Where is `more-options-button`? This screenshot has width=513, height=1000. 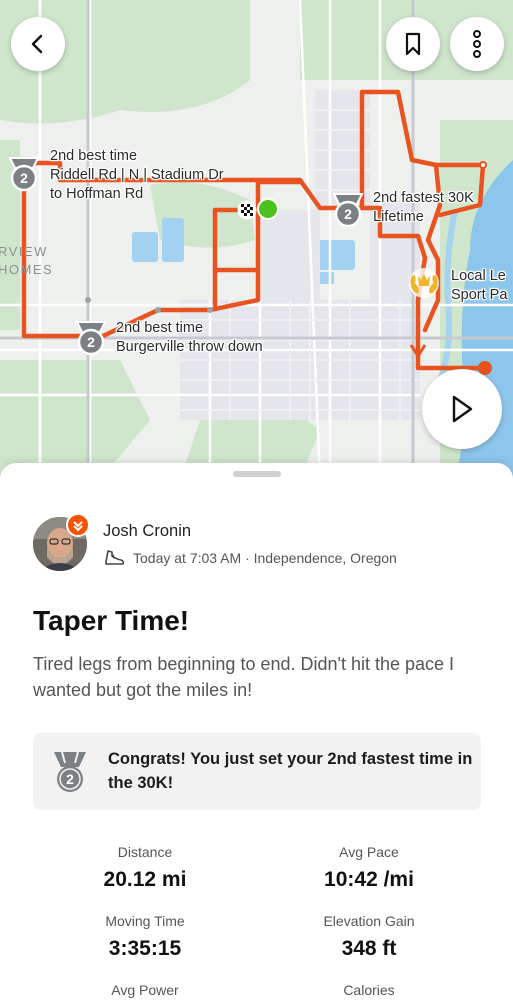
more-options-button is located at coordinates (477, 44).